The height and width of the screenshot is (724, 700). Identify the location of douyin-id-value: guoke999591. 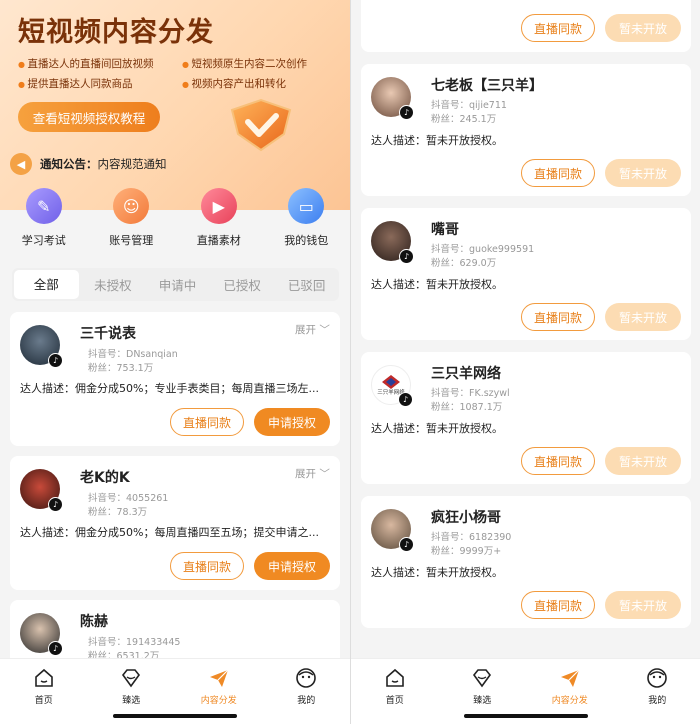
(502, 249).